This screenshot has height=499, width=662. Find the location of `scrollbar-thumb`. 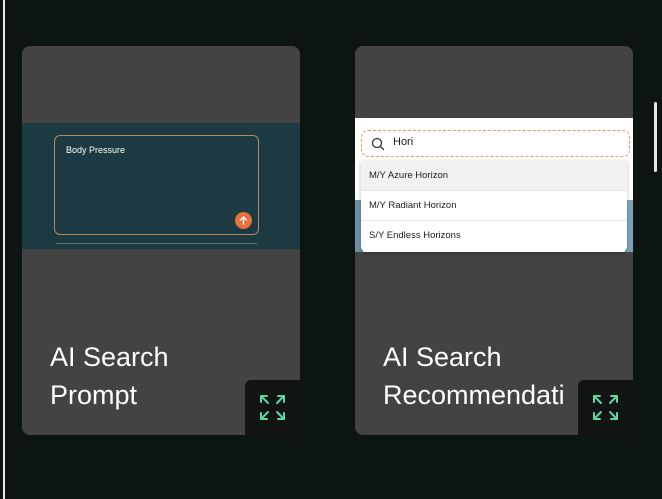

scrollbar-thumb is located at coordinates (655, 137).